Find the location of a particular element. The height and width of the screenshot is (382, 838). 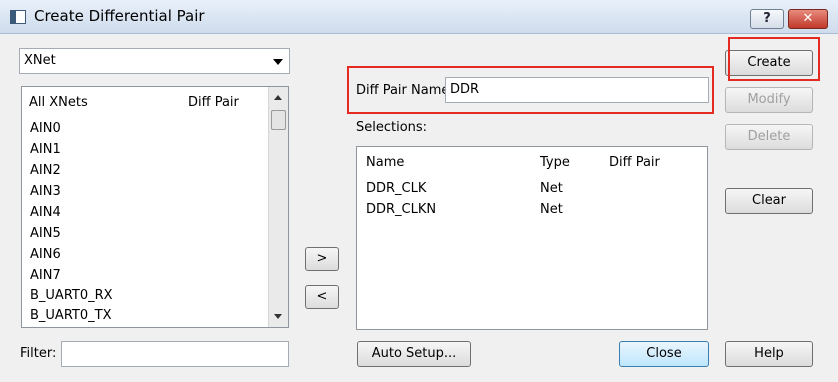

filter-input is located at coordinates (175, 354).